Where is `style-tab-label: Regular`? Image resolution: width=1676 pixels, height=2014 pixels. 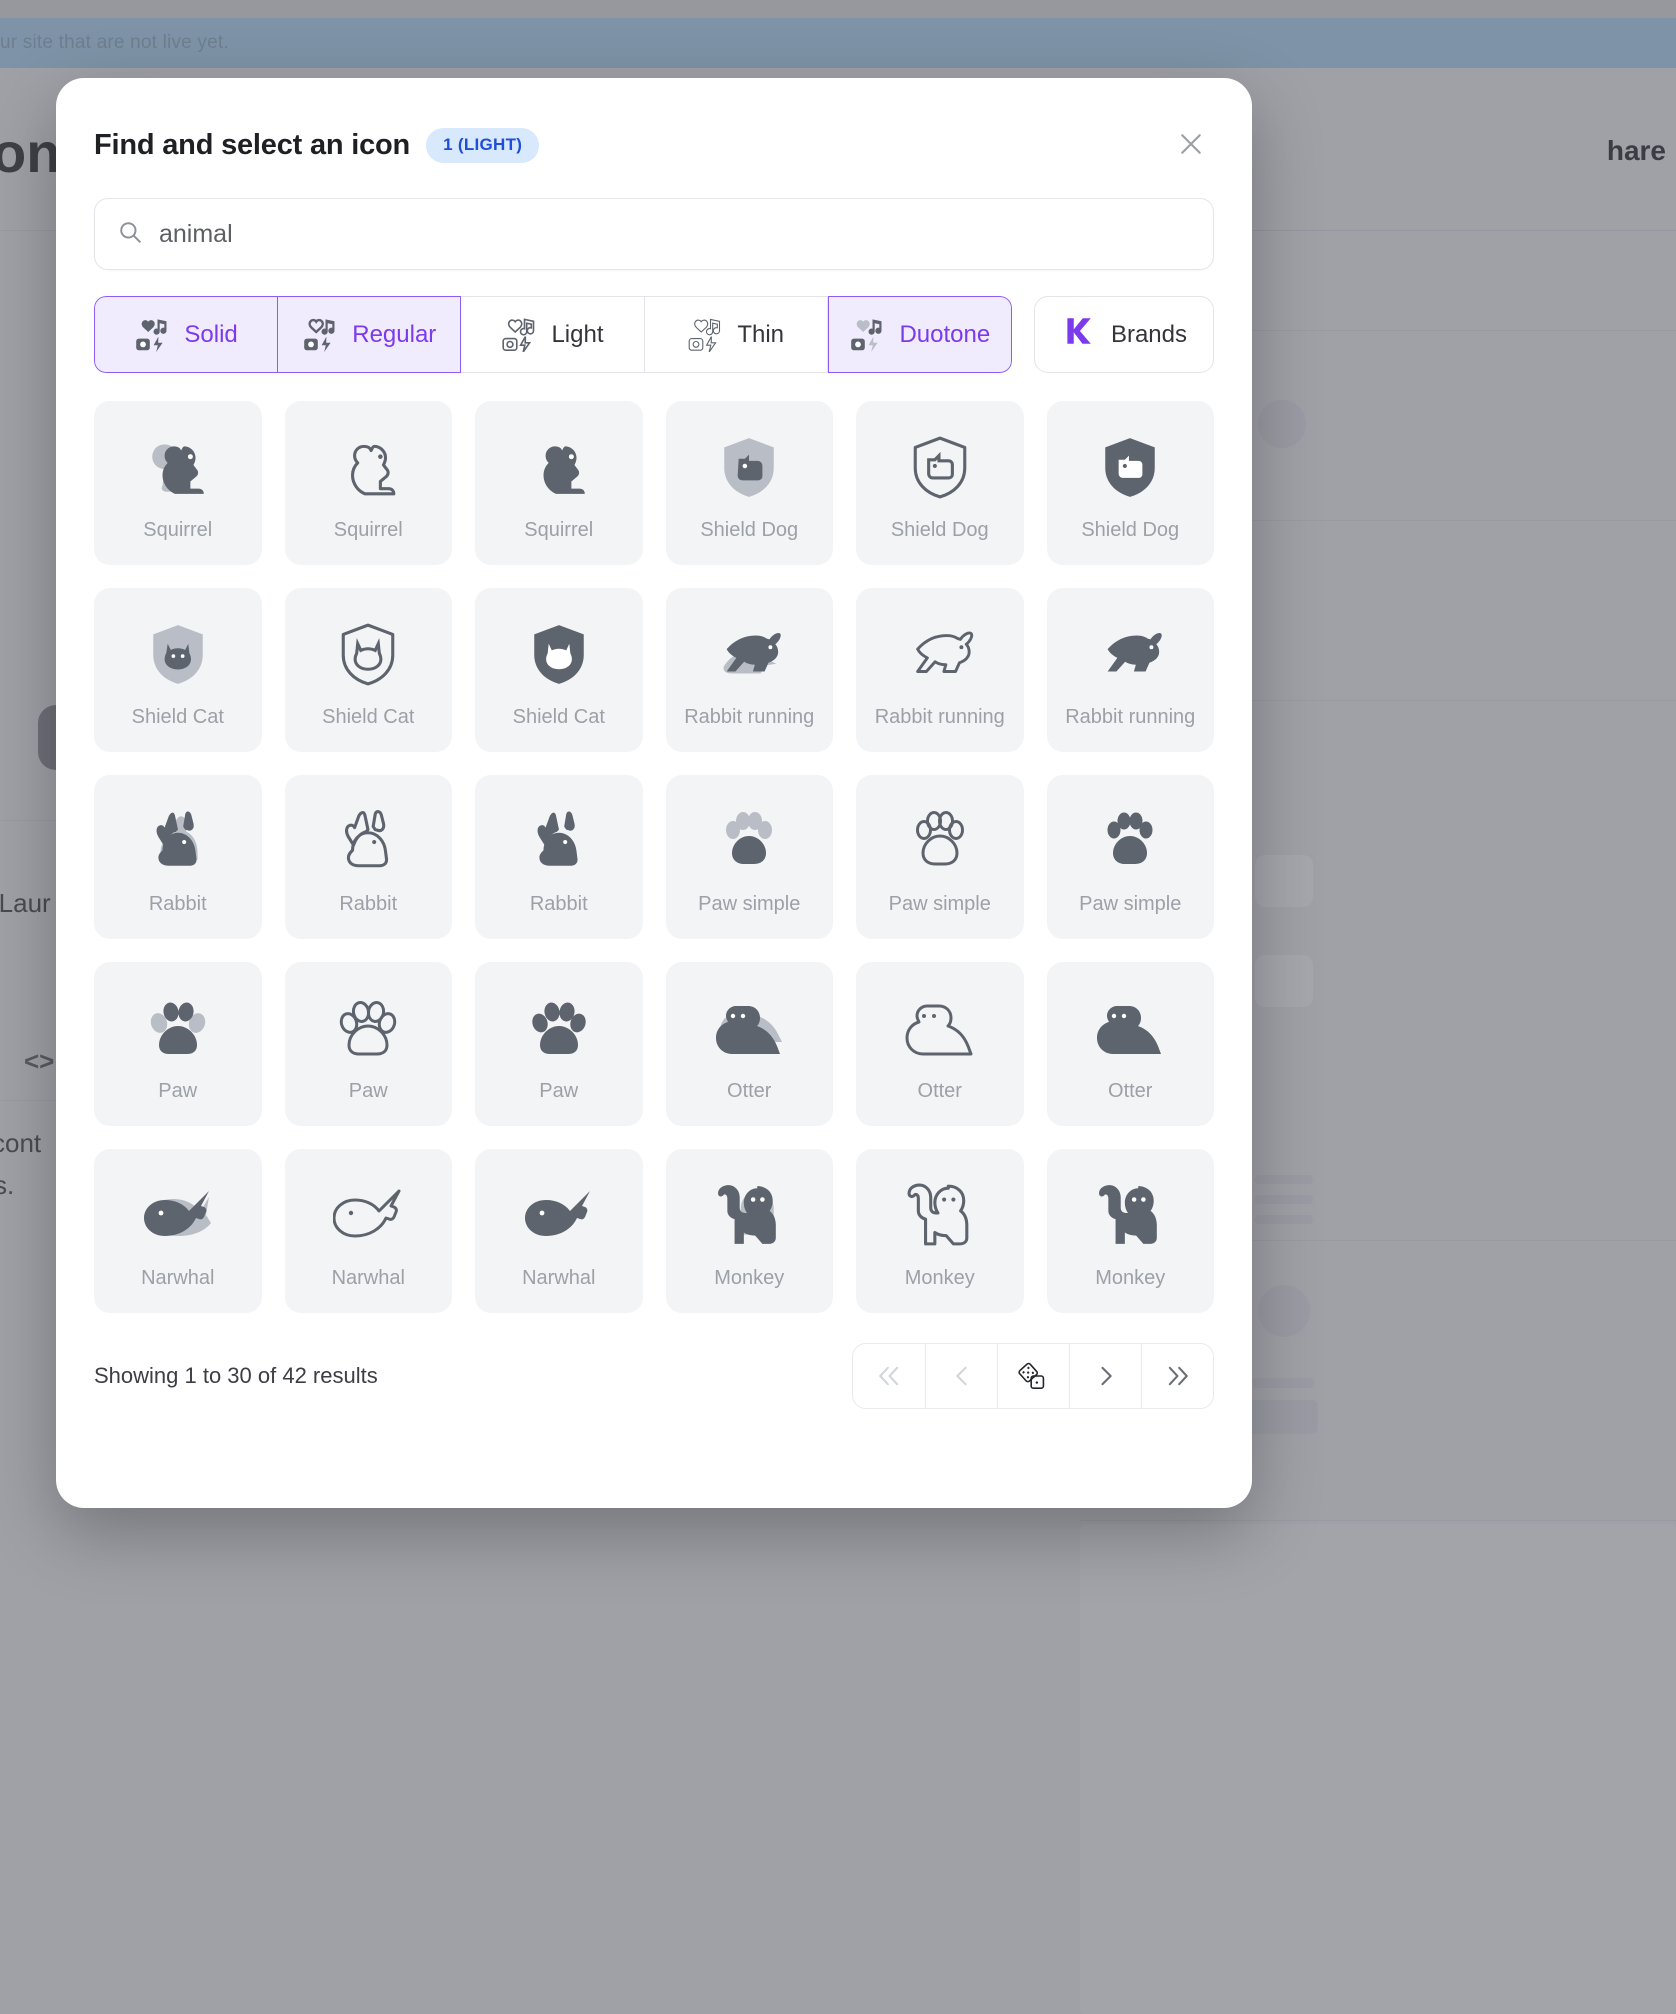
style-tab-label: Regular is located at coordinates (394, 334).